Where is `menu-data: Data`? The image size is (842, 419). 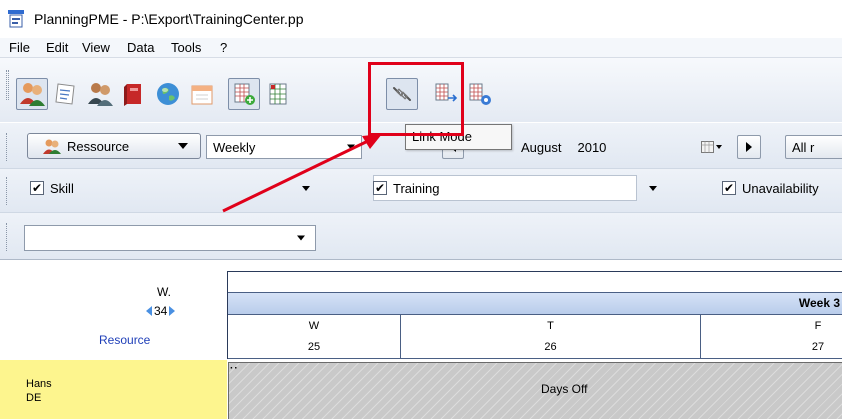
menu-data: Data is located at coordinates (140, 47).